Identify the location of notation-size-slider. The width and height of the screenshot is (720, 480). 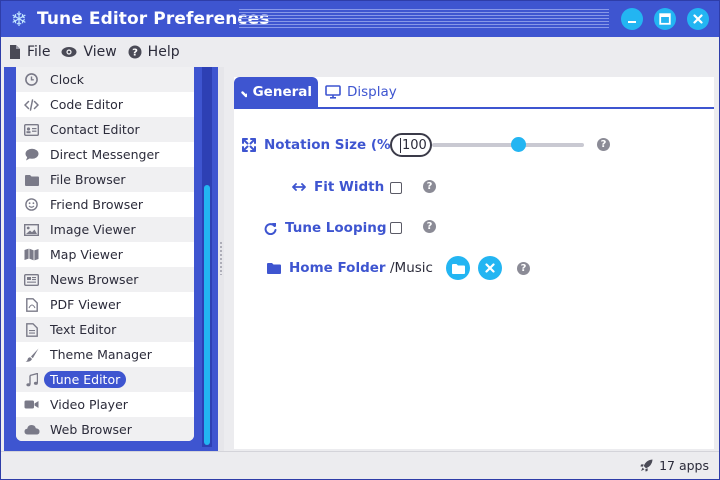
(508, 145).